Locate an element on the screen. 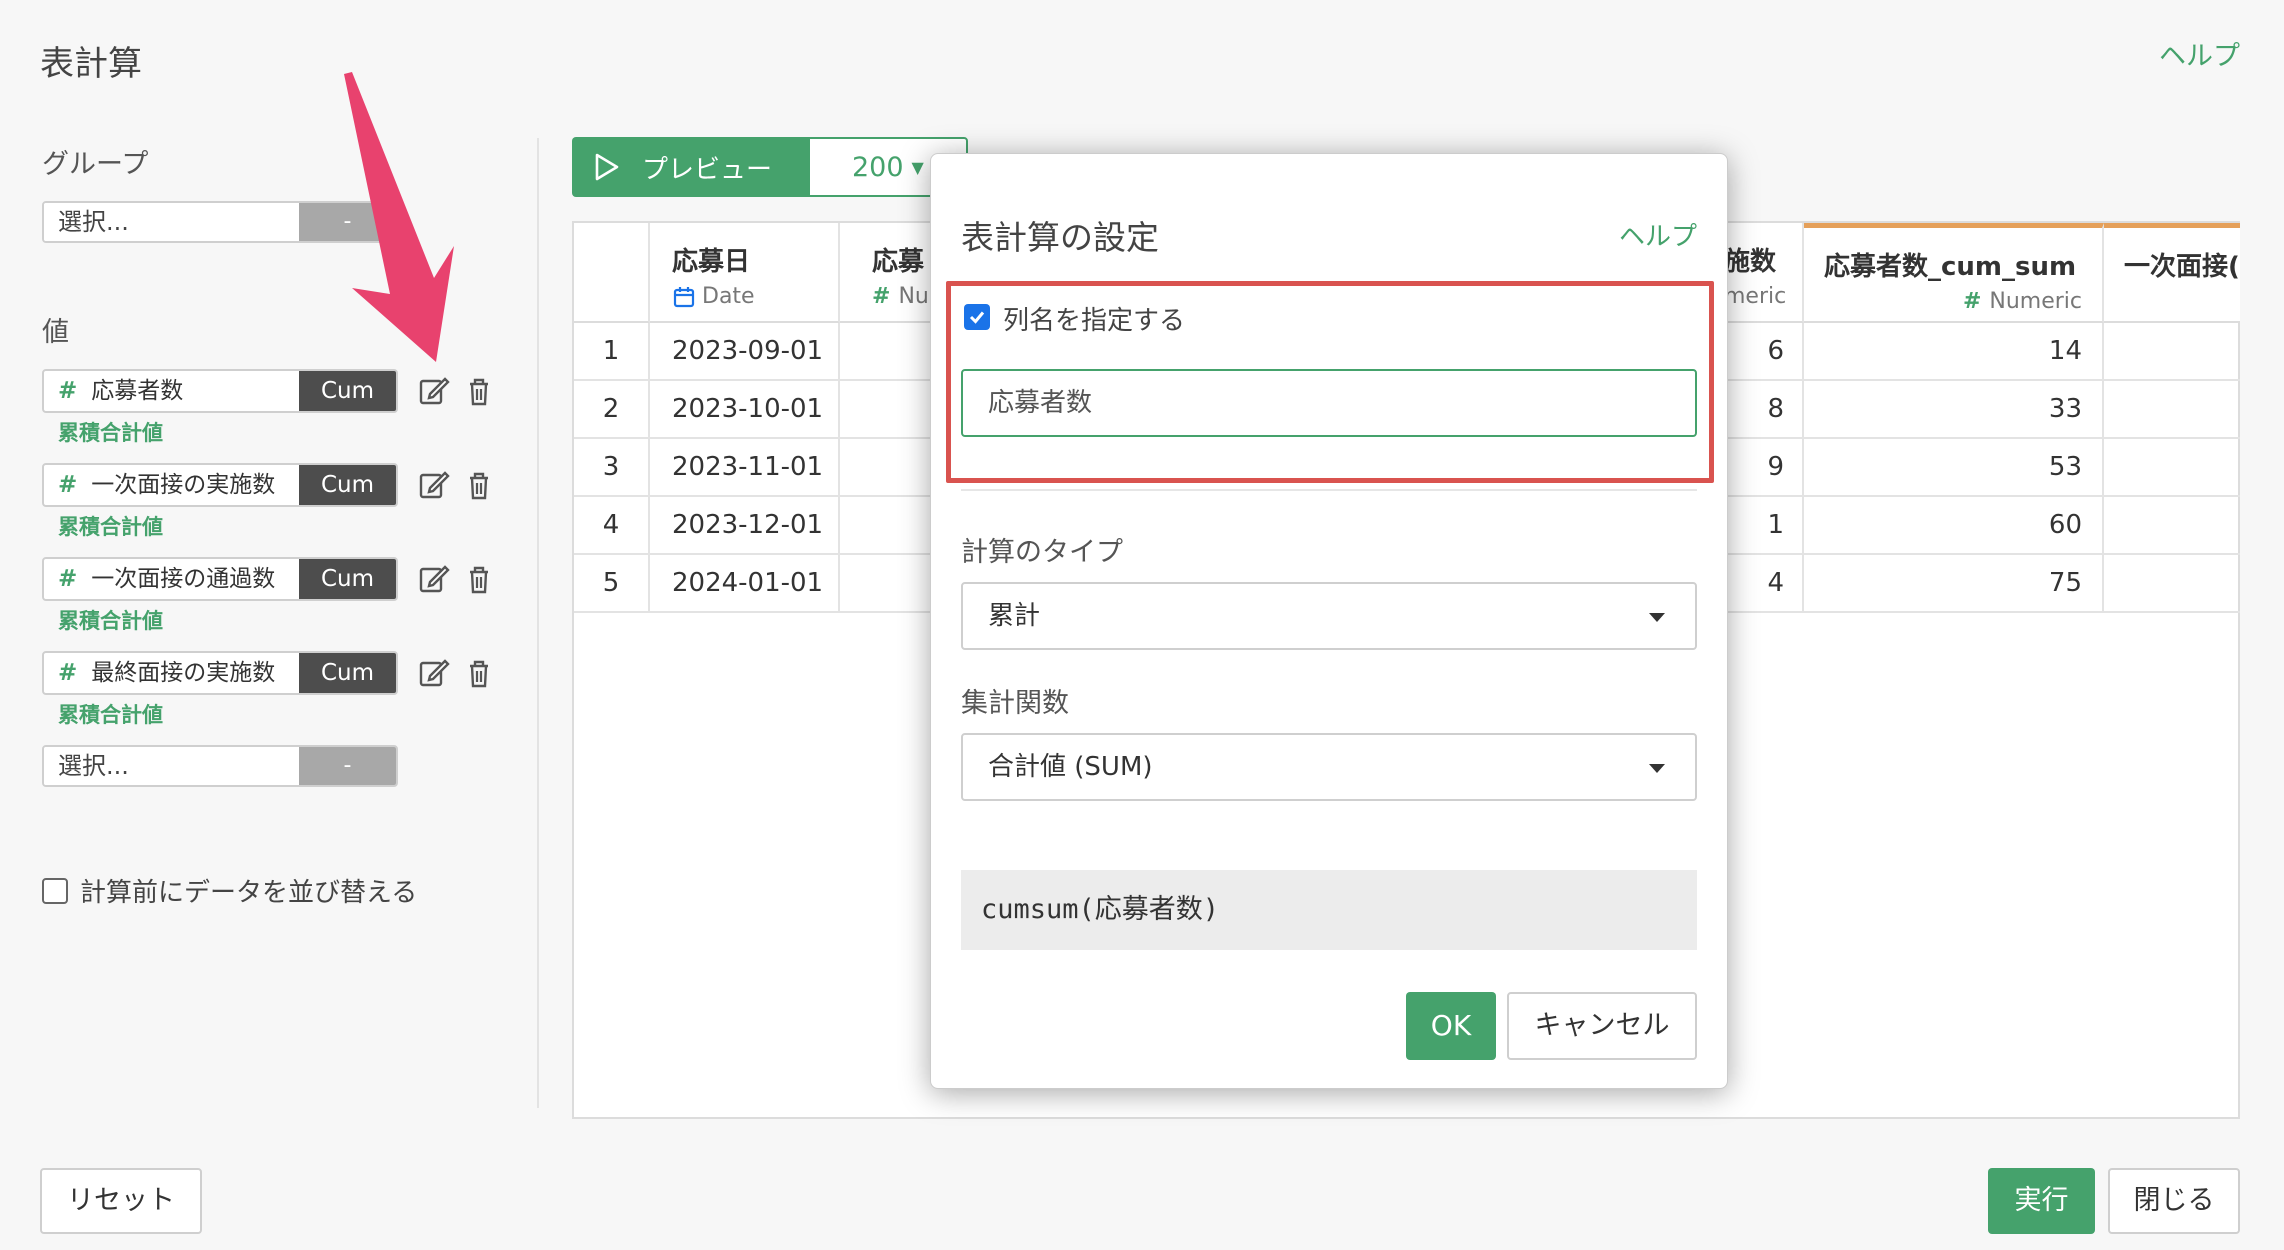 The image size is (2284, 1250). value-name: 最終面接の実施数 is located at coordinates (183, 673).